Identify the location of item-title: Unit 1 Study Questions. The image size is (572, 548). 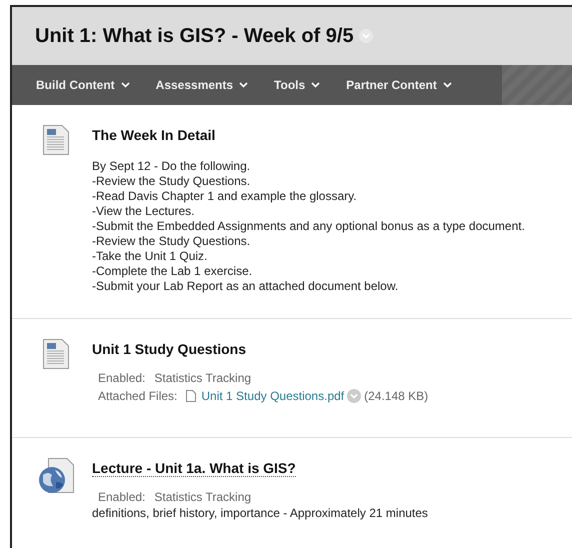
(169, 349).